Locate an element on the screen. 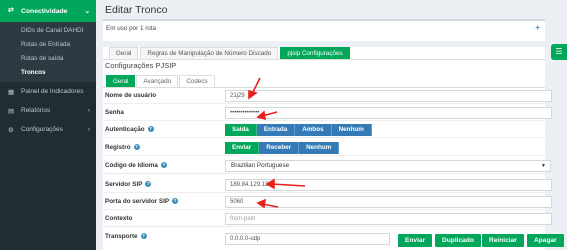  context-input: from-pstn is located at coordinates (388, 219).